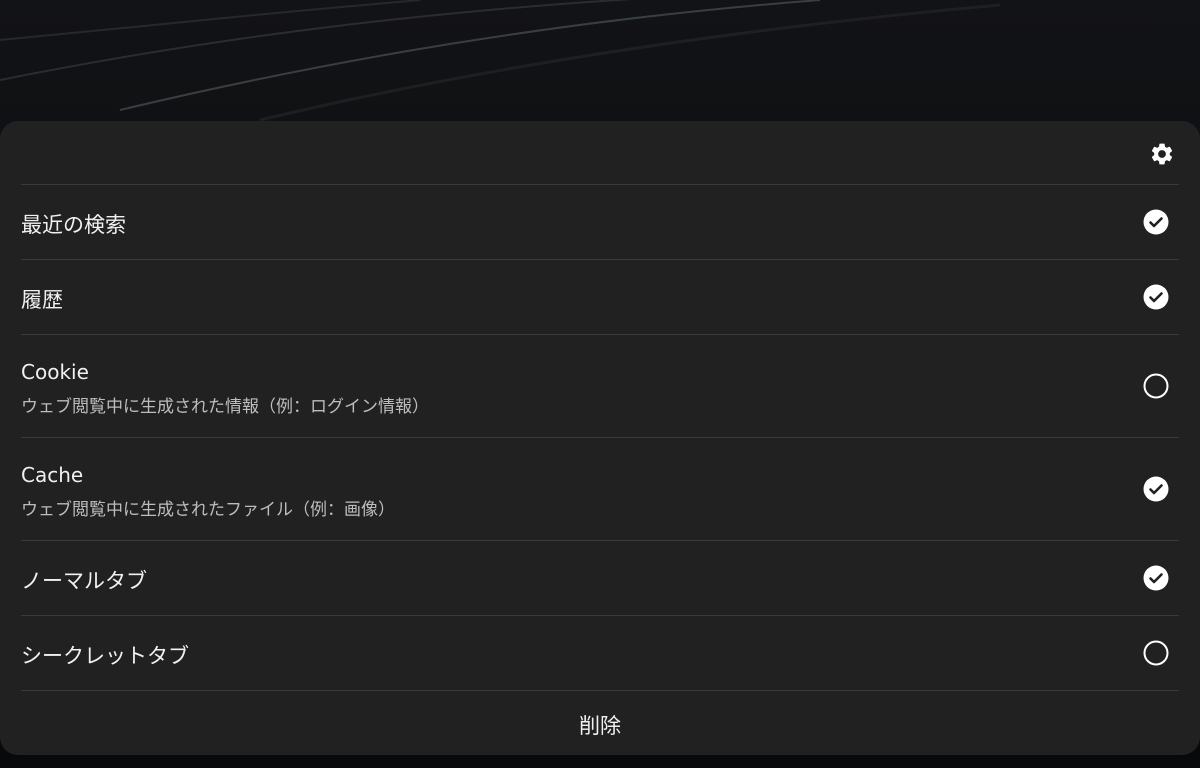 This screenshot has width=1200, height=768. What do you see at coordinates (600, 386) in the screenshot?
I see `option-cookie: Cookie ウェブ閲覧中に生成された情報（例：ログイン情報）` at bounding box center [600, 386].